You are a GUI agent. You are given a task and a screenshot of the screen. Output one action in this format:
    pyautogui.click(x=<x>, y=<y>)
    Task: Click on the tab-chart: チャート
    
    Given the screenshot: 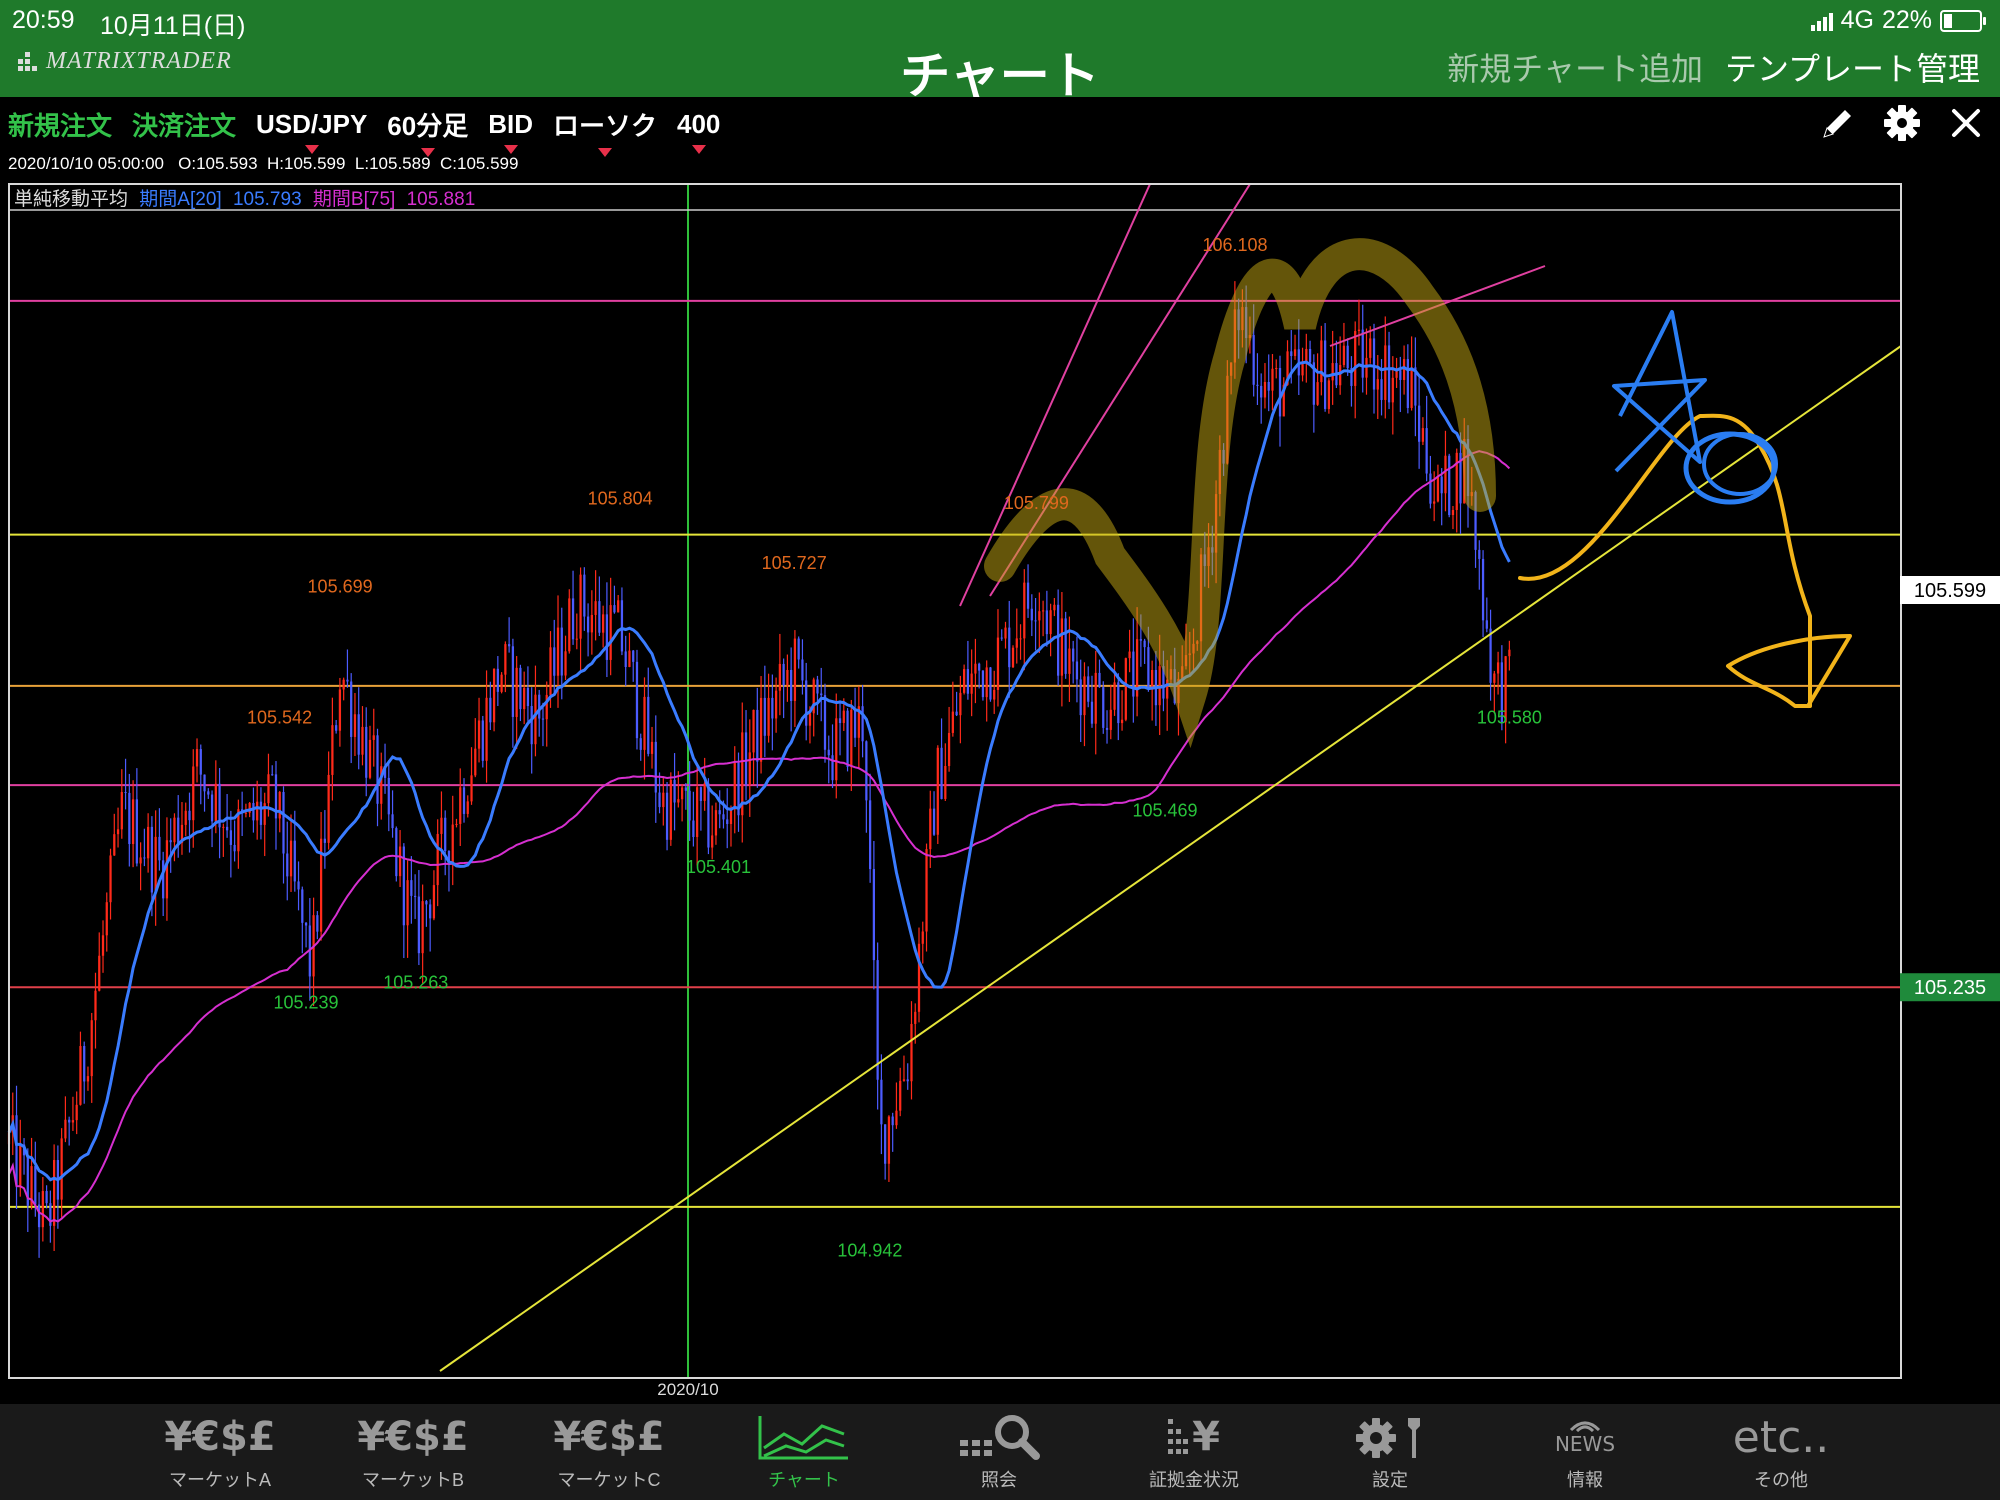 What is the action you would take?
    pyautogui.click(x=804, y=1452)
    